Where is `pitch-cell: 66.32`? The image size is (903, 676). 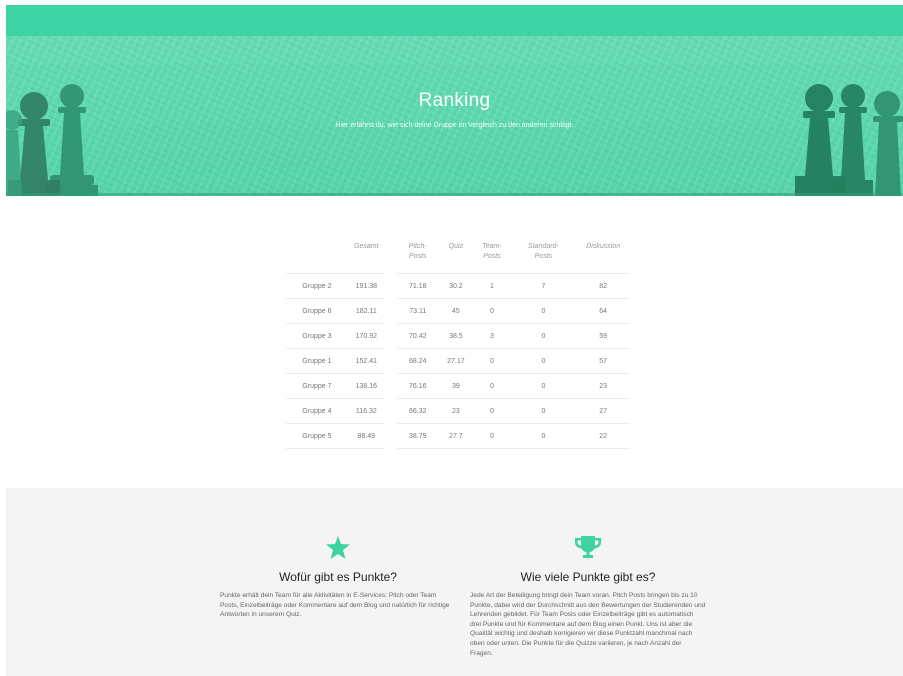 pitch-cell: 66.32 is located at coordinates (418, 411).